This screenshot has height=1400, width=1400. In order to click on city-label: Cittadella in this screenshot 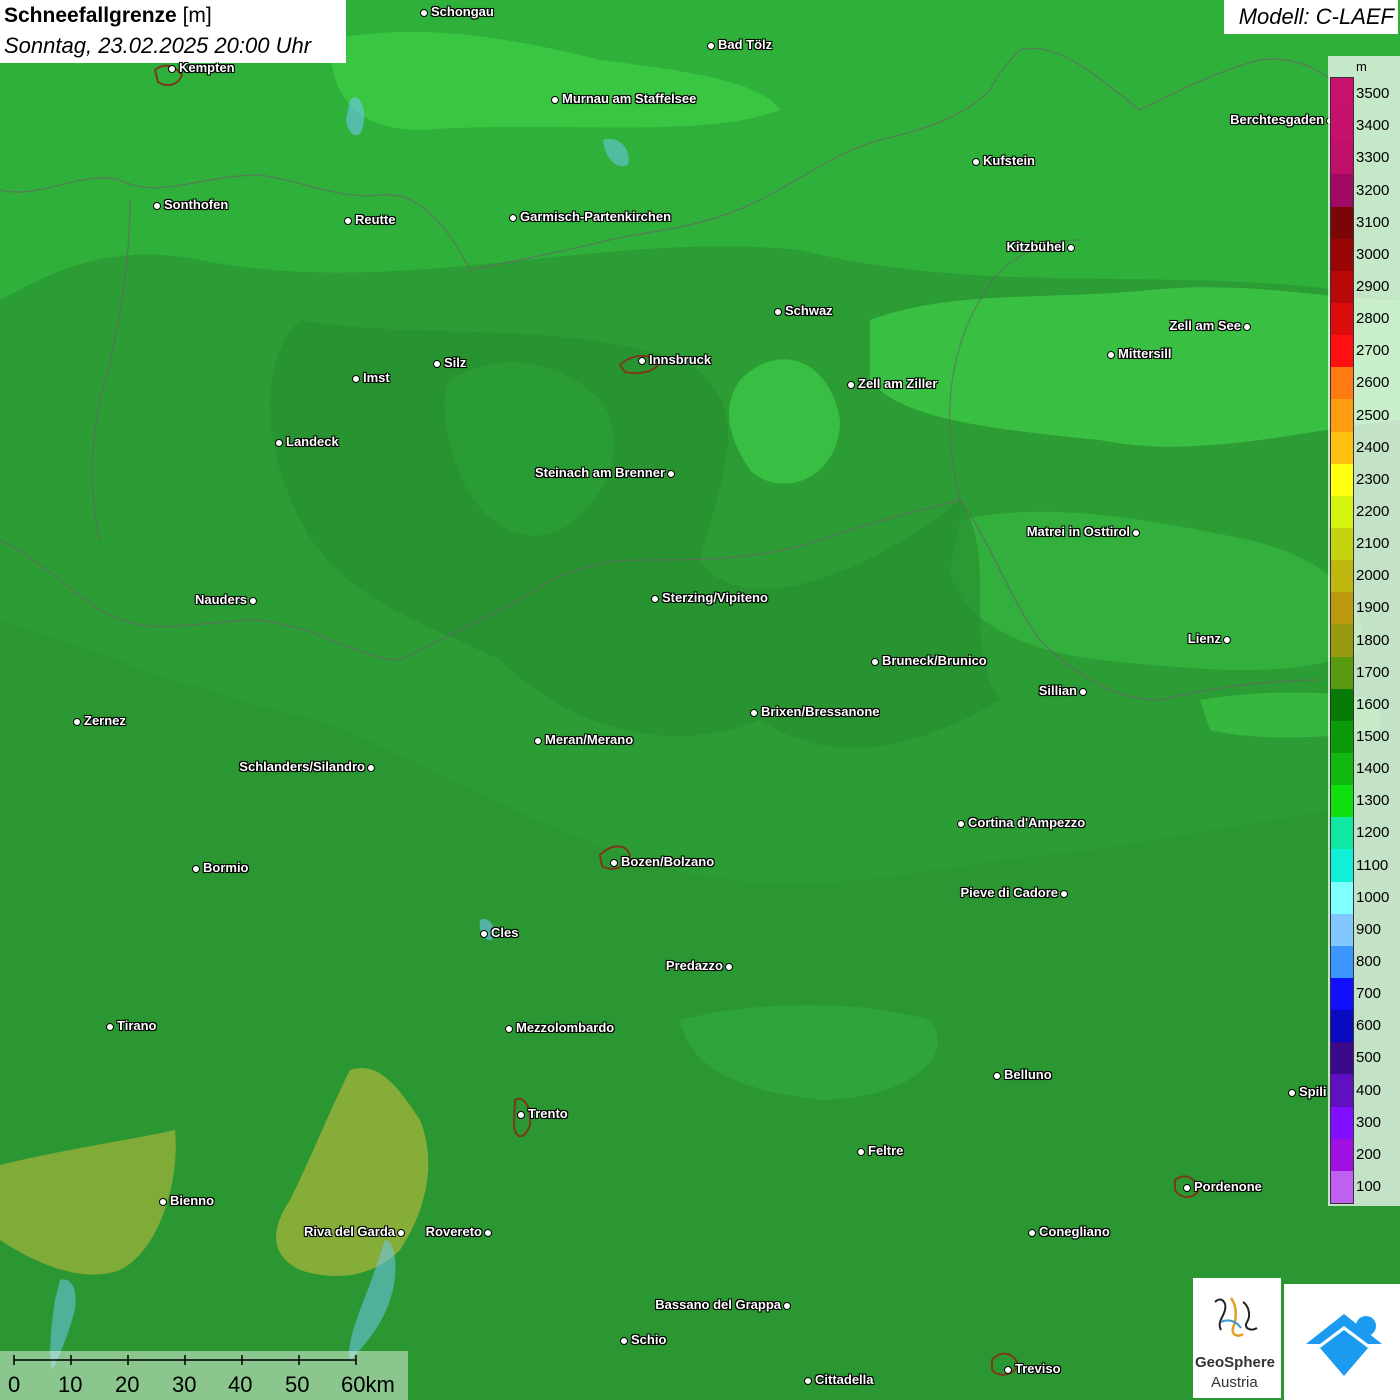, I will do `click(844, 1379)`.